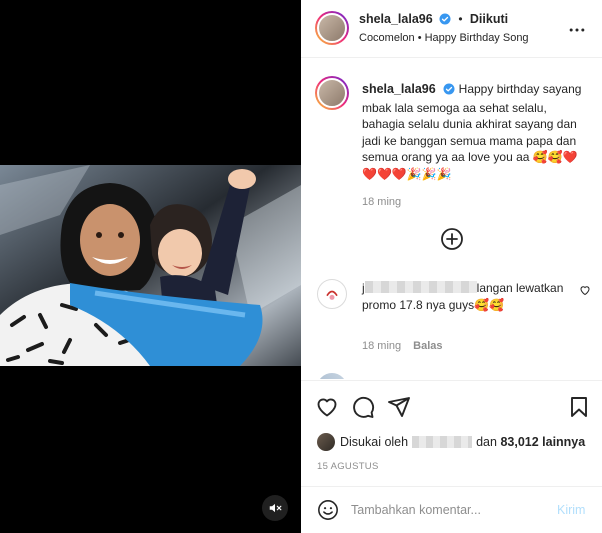  I want to click on likes-prefix: Disukai oleh, so click(374, 442).